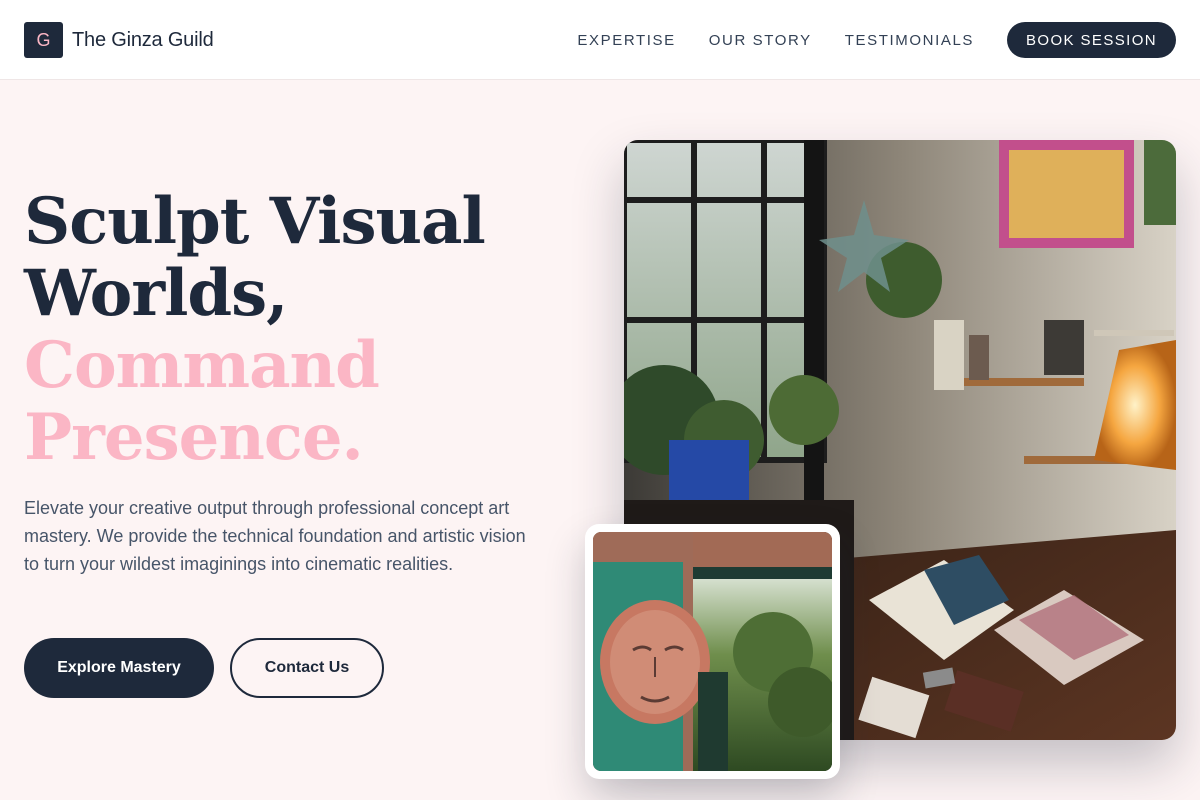 Image resolution: width=1200 pixels, height=800 pixels. Describe the element at coordinates (307, 668) in the screenshot. I see `contact-us-button: Contact Us` at that location.